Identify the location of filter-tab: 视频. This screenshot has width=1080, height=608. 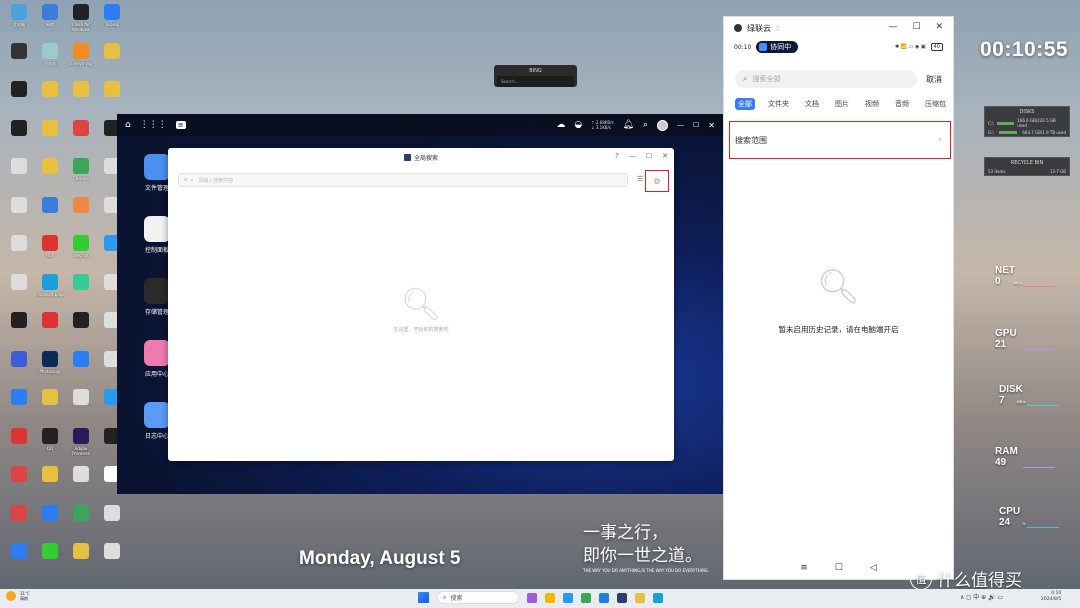
(872, 104).